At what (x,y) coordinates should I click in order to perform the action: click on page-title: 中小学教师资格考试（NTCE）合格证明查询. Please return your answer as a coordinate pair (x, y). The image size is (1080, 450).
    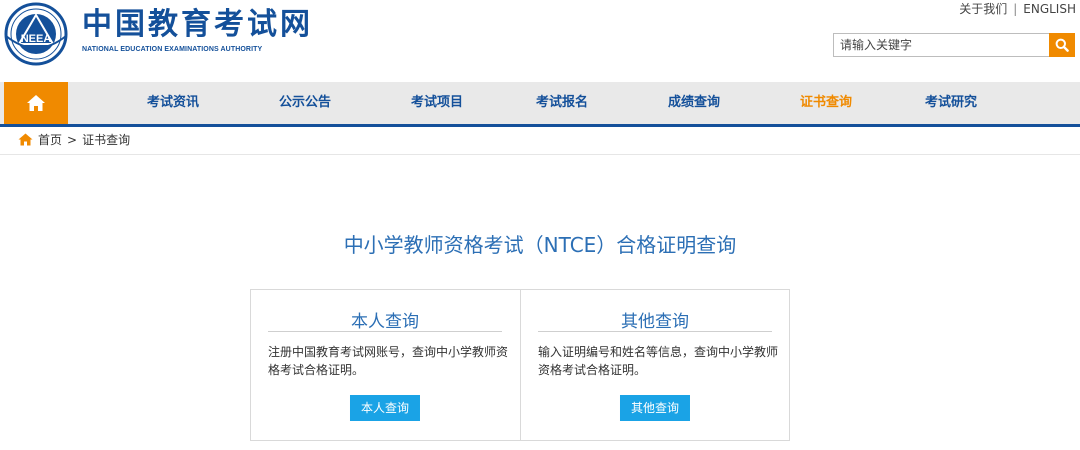
    Looking at the image, I should click on (540, 245).